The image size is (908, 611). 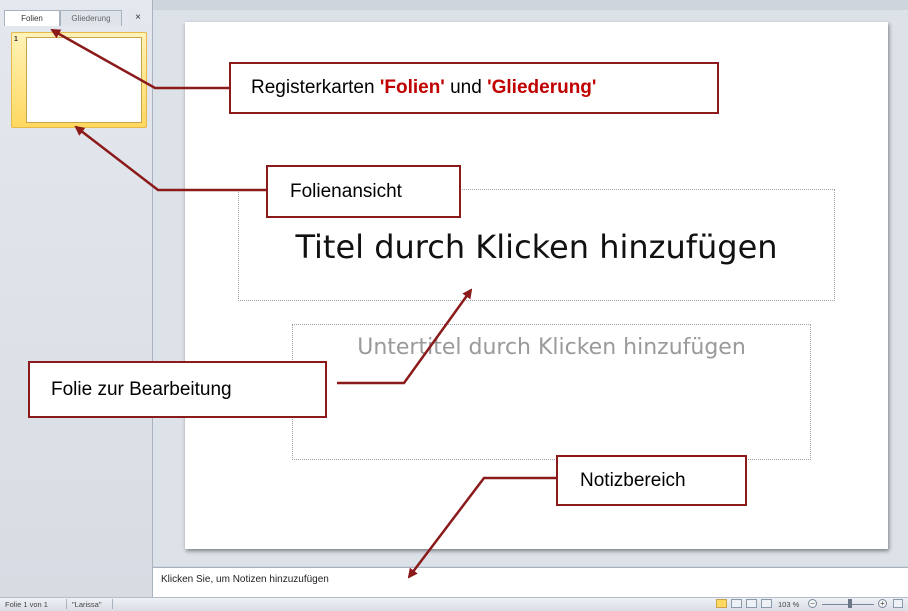 What do you see at coordinates (751, 603) in the screenshot?
I see `reading-view-icon` at bounding box center [751, 603].